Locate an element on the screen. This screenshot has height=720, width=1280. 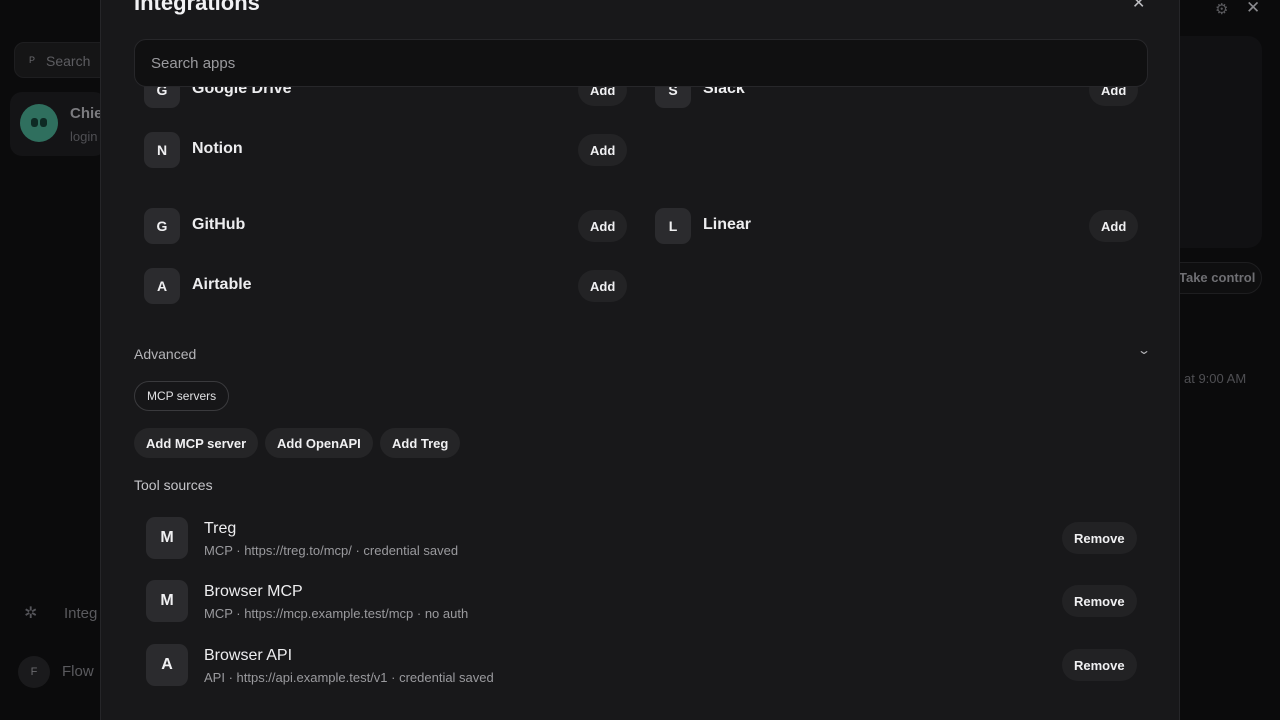
gear-icon: ⚙ is located at coordinates (1221, 9).